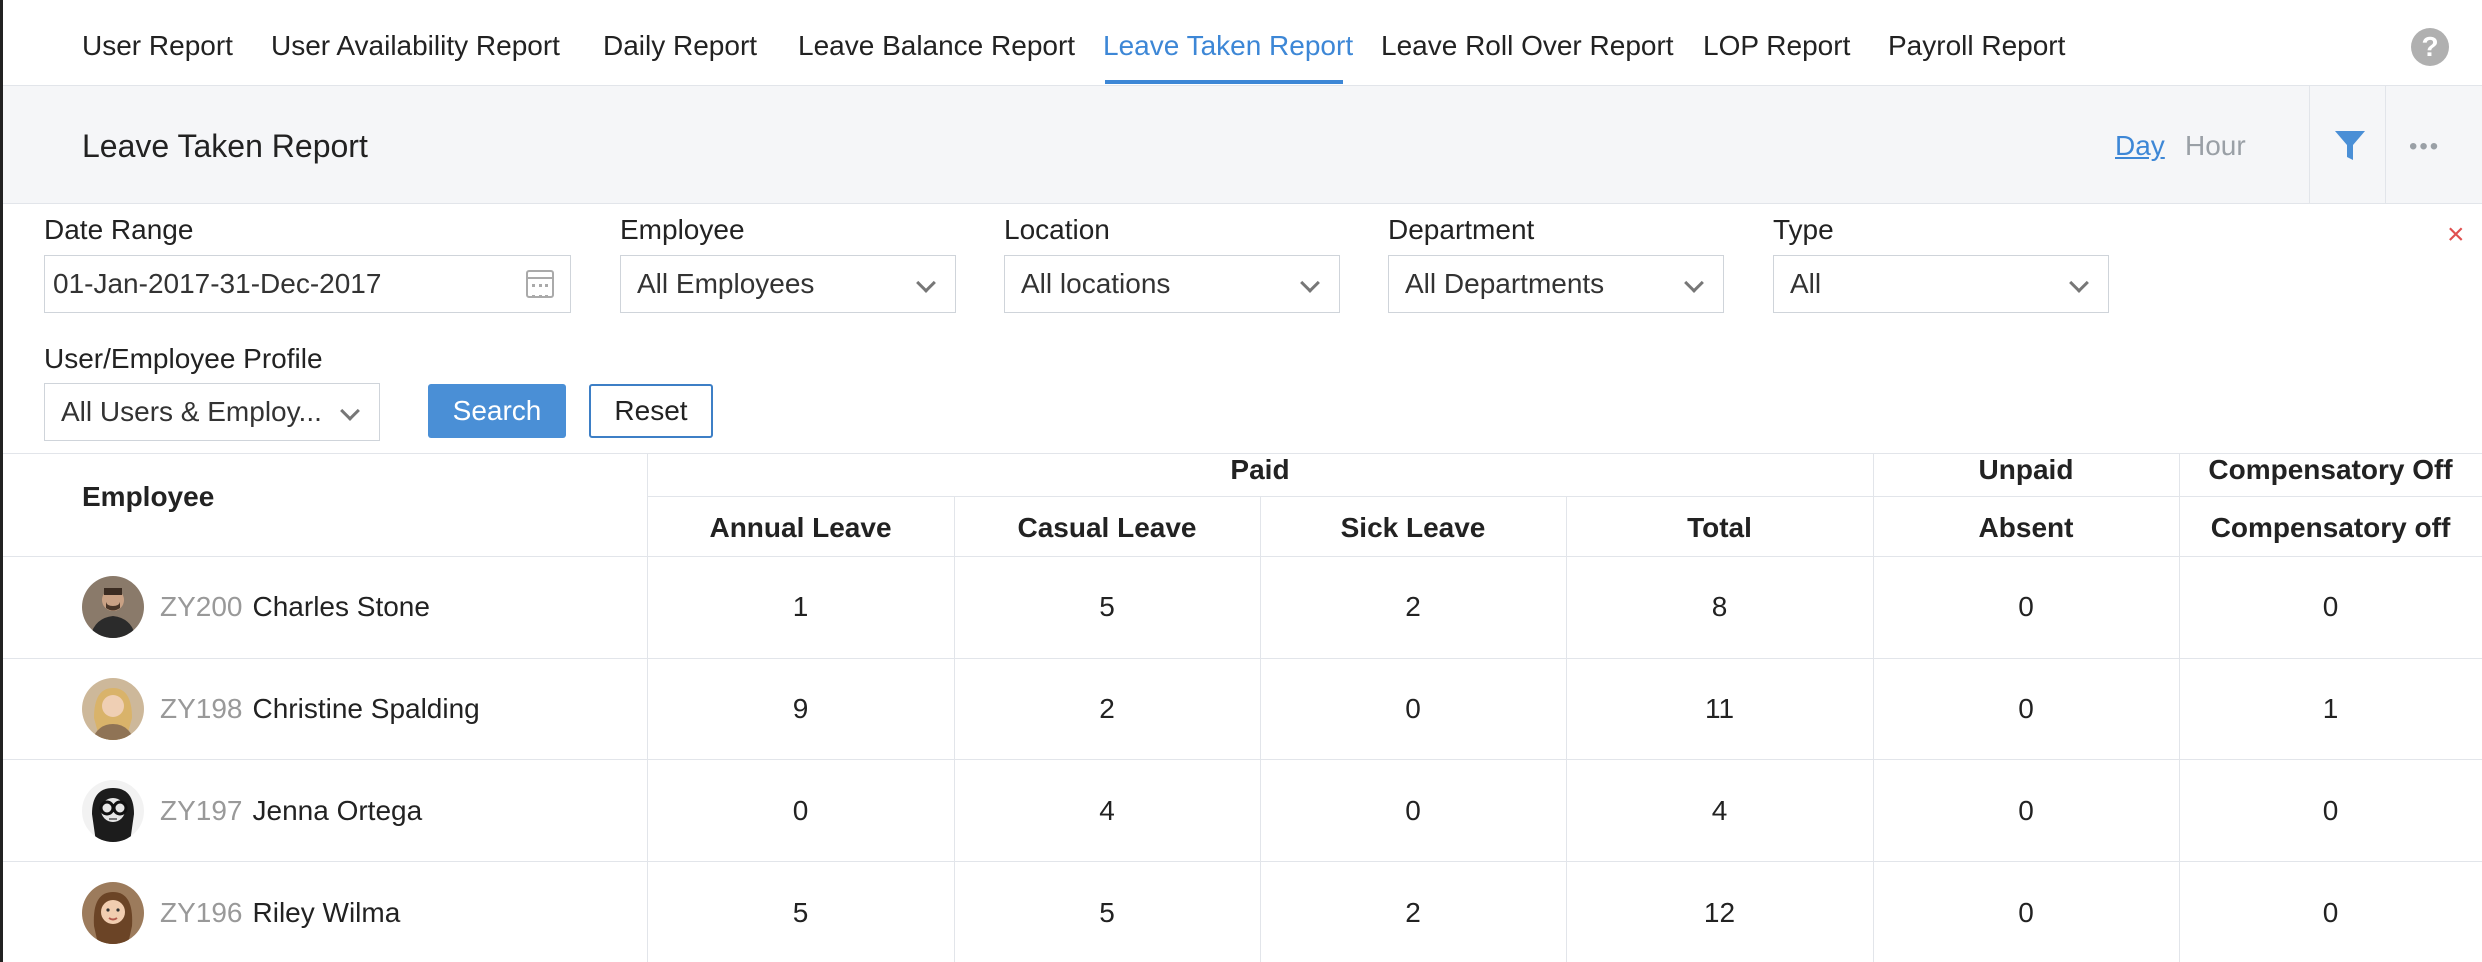 The height and width of the screenshot is (962, 2482). What do you see at coordinates (338, 811) in the screenshot?
I see `employee-name: Jenna Ortega` at bounding box center [338, 811].